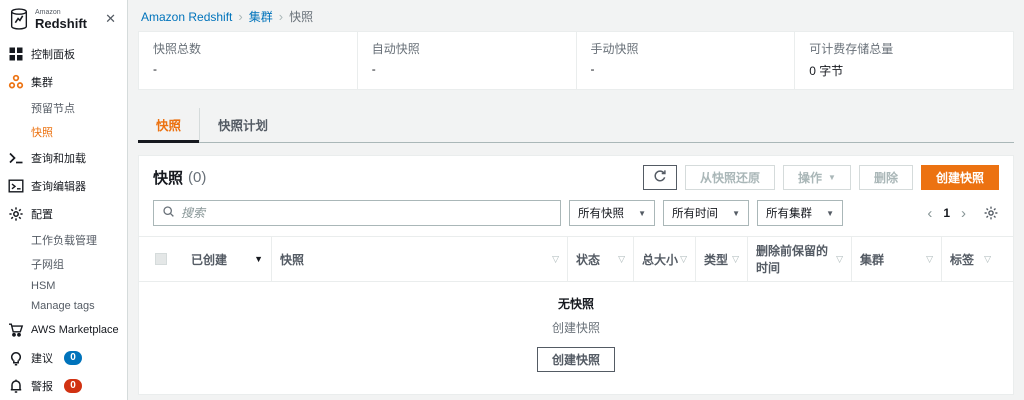 The image size is (1024, 400). I want to click on sidebar-item-label: 集群, so click(42, 83).